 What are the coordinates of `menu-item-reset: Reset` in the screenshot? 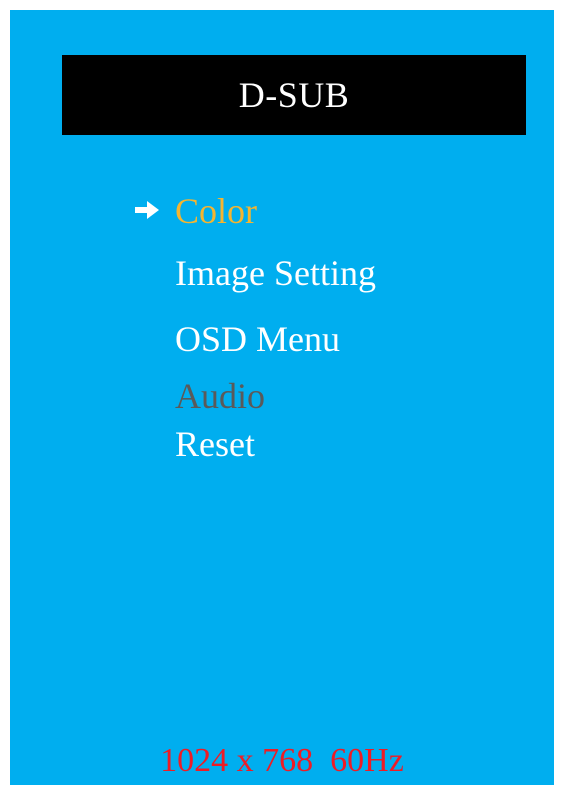 It's located at (215, 444).